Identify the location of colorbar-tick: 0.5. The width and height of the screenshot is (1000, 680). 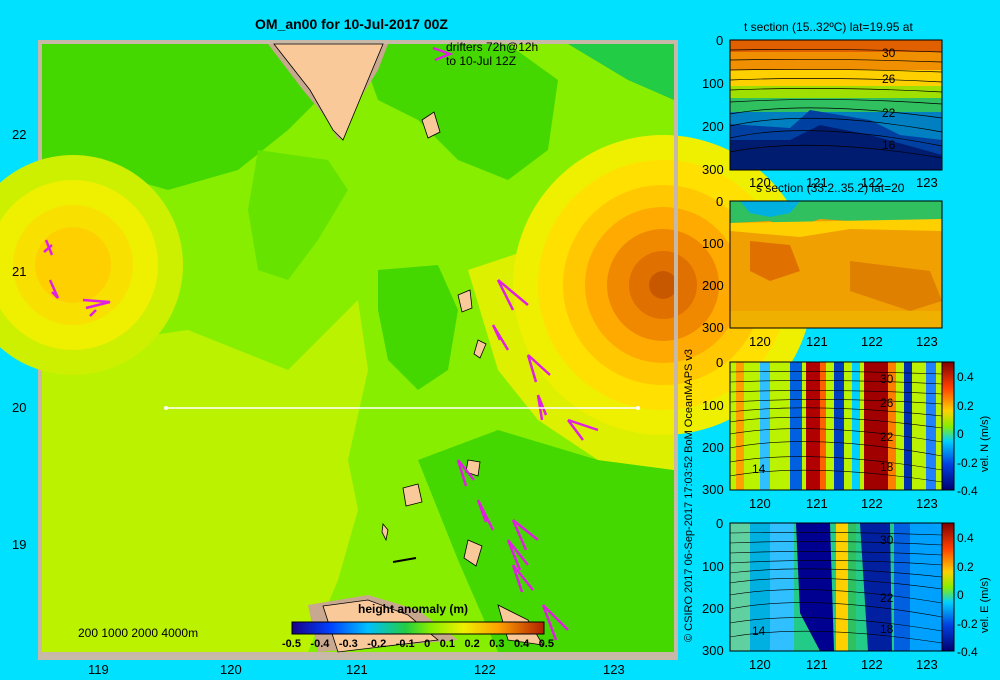
(546, 644).